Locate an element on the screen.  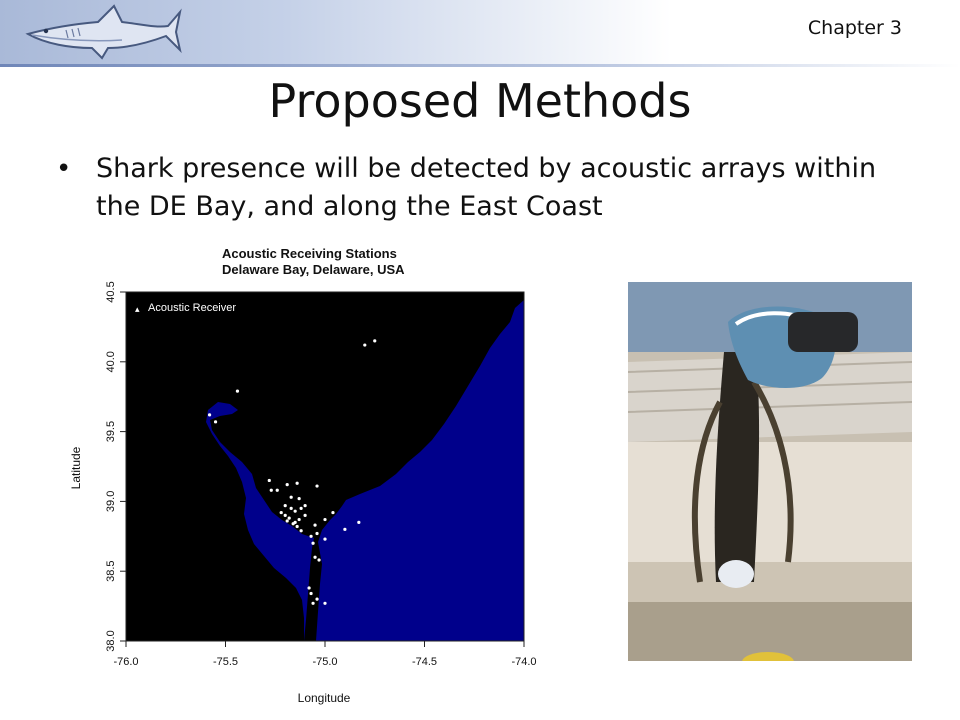
chart-title: Acoustic Receiving Stations is located at coordinates (309, 253).